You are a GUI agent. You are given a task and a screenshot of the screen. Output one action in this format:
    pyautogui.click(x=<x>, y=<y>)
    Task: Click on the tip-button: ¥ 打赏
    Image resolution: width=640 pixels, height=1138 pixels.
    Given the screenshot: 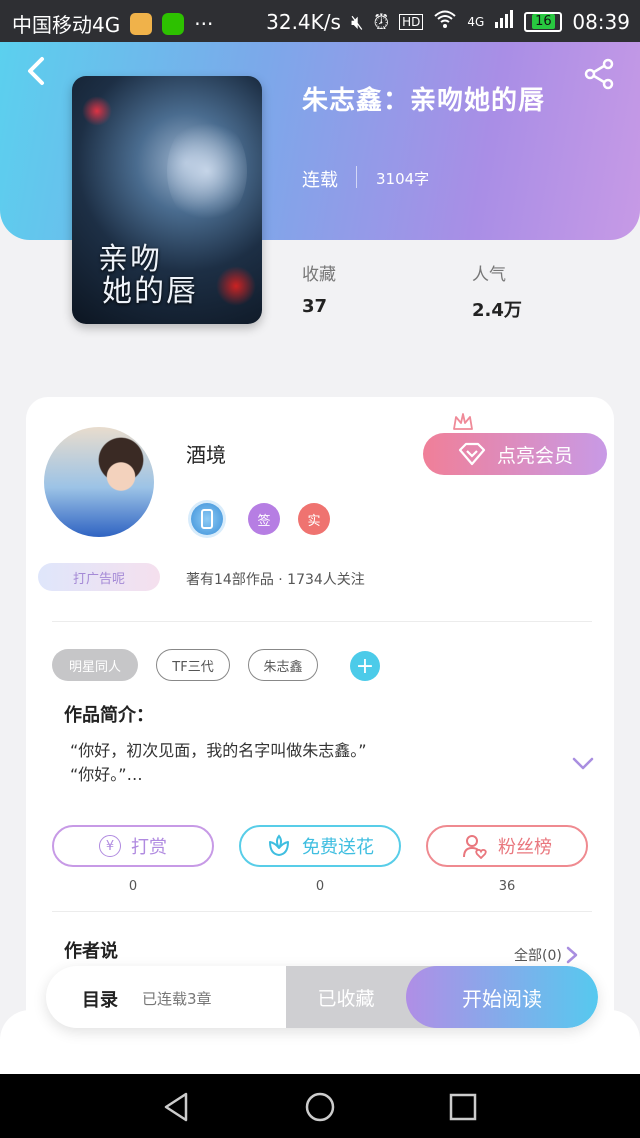 What is the action you would take?
    pyautogui.click(x=133, y=846)
    